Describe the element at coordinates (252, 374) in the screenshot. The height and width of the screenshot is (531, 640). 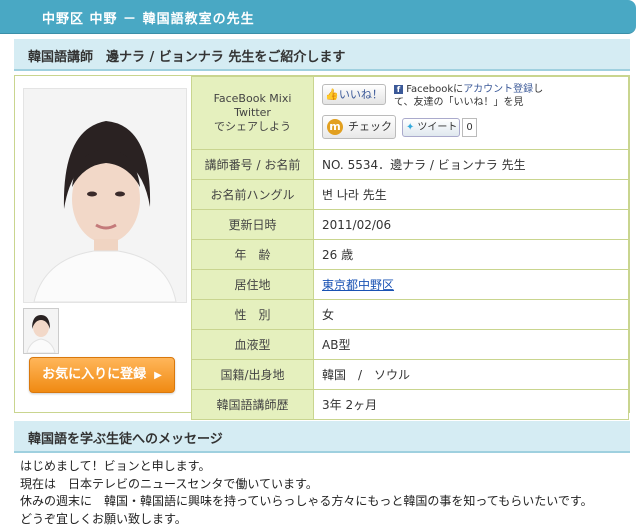
I see `row-label: 国籍/出身地` at that location.